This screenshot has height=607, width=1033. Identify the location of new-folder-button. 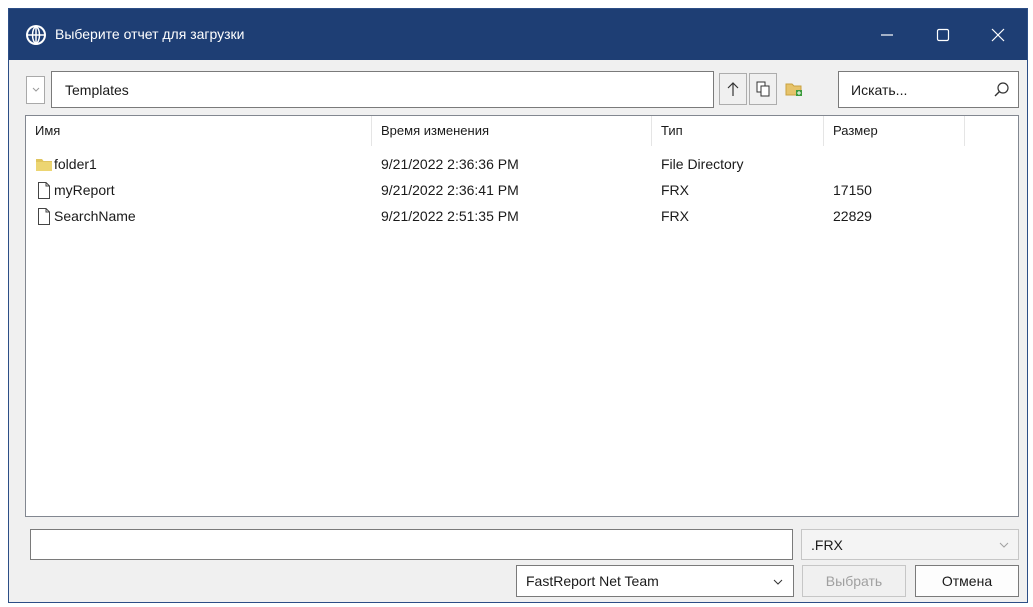
(794, 89).